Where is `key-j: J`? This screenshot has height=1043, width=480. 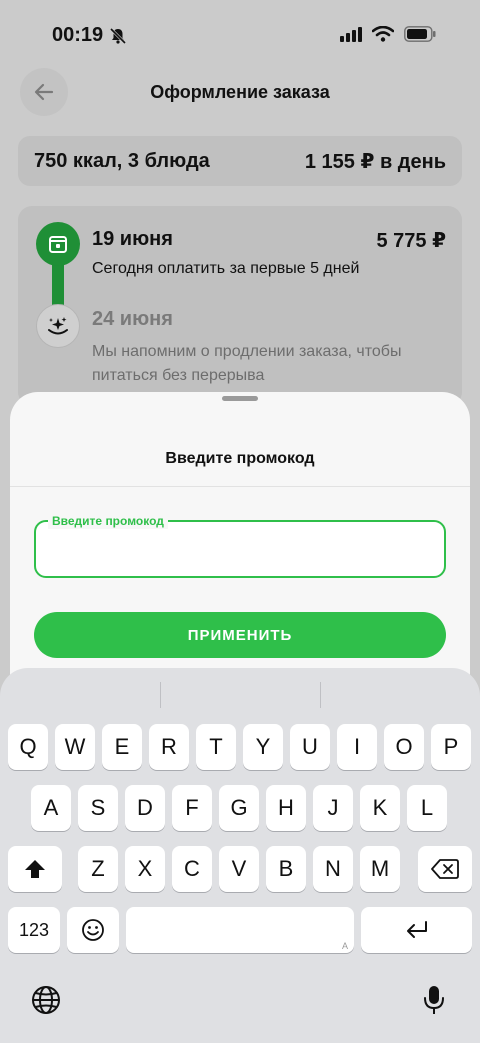 key-j: J is located at coordinates (333, 808).